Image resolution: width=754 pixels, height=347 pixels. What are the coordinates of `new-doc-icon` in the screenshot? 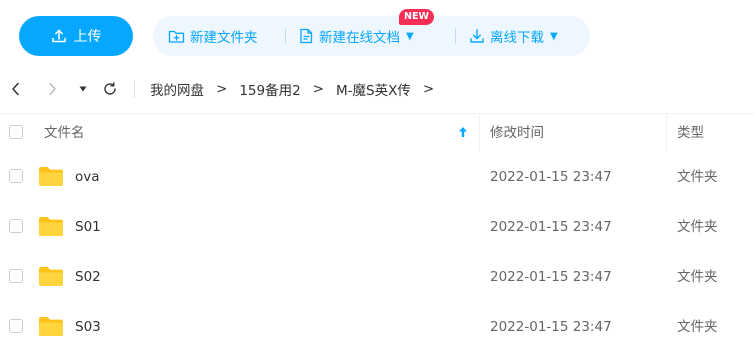 It's located at (306, 36).